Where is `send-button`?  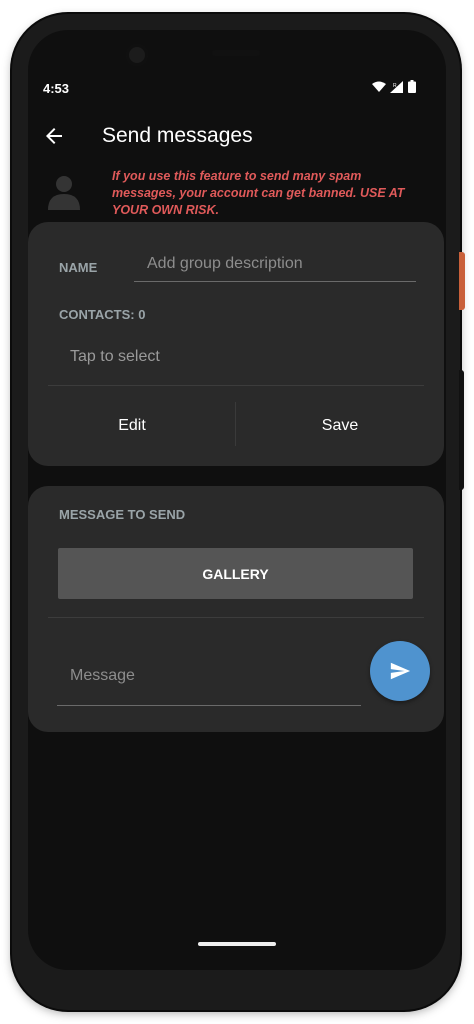
send-button is located at coordinates (400, 671).